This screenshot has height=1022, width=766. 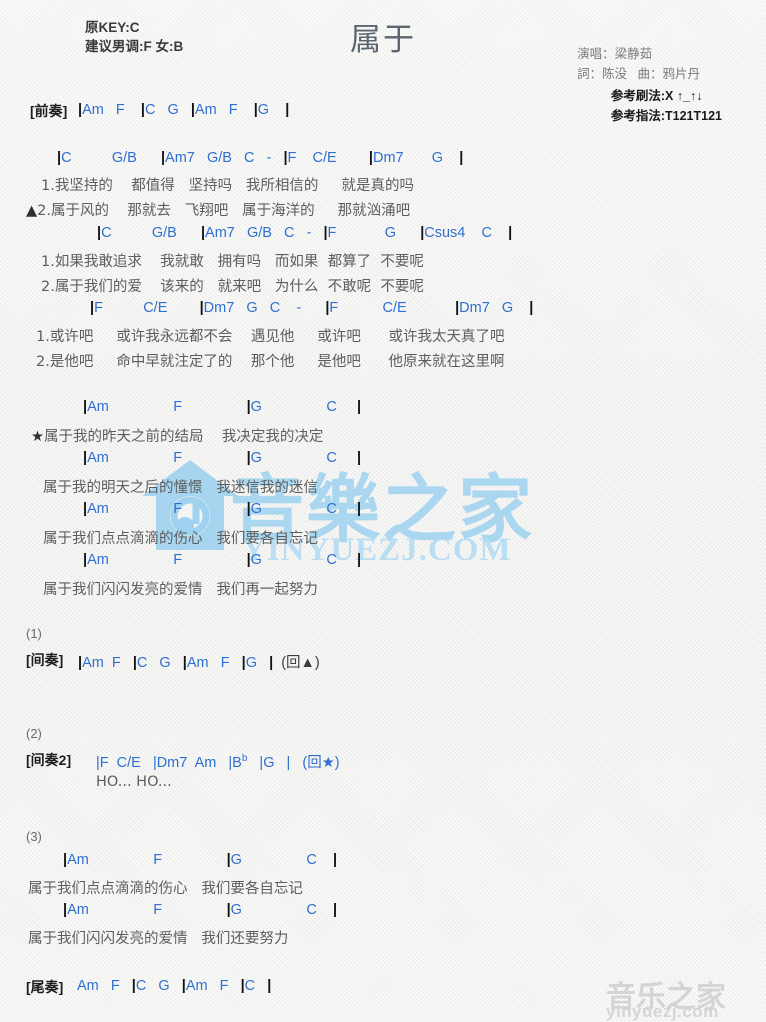 I want to click on verse-line3-lyric-a: 1.或许吧 或许我永远都不会 遇见他 或许吧 或许我太天真了吧, so click(x=270, y=337).